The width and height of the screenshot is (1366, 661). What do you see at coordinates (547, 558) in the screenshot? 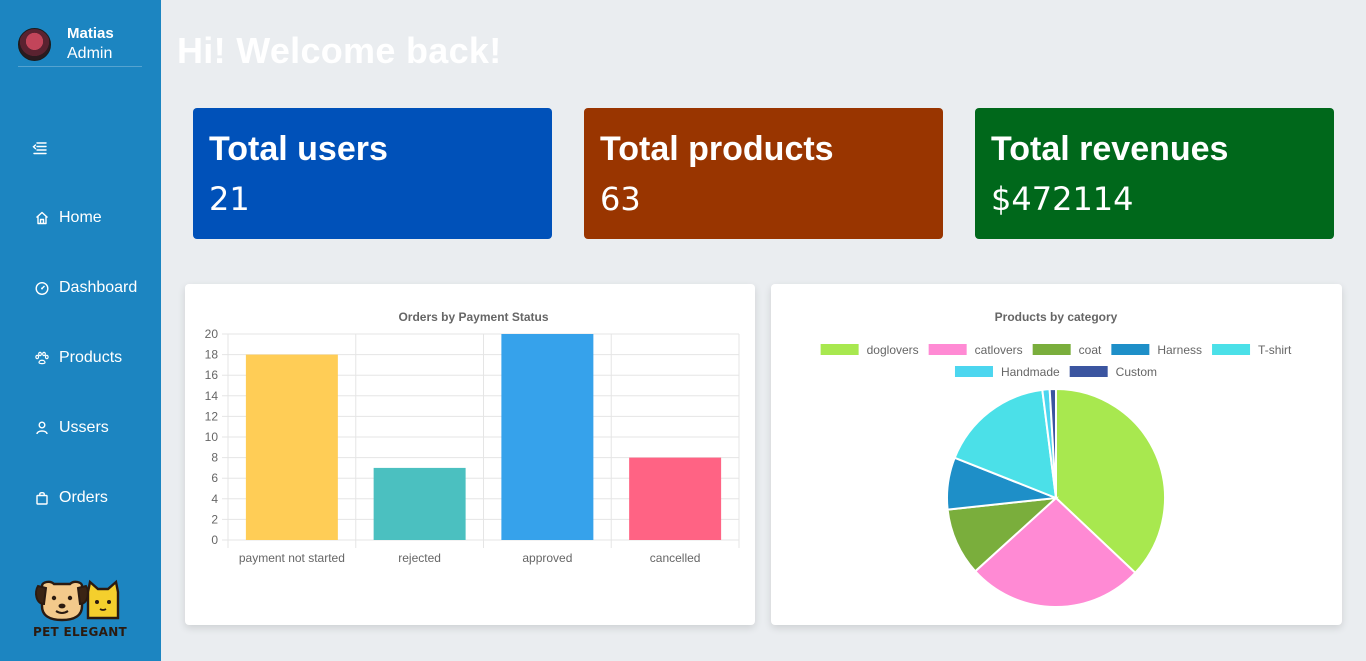
I see `x-tick-label: approved` at bounding box center [547, 558].